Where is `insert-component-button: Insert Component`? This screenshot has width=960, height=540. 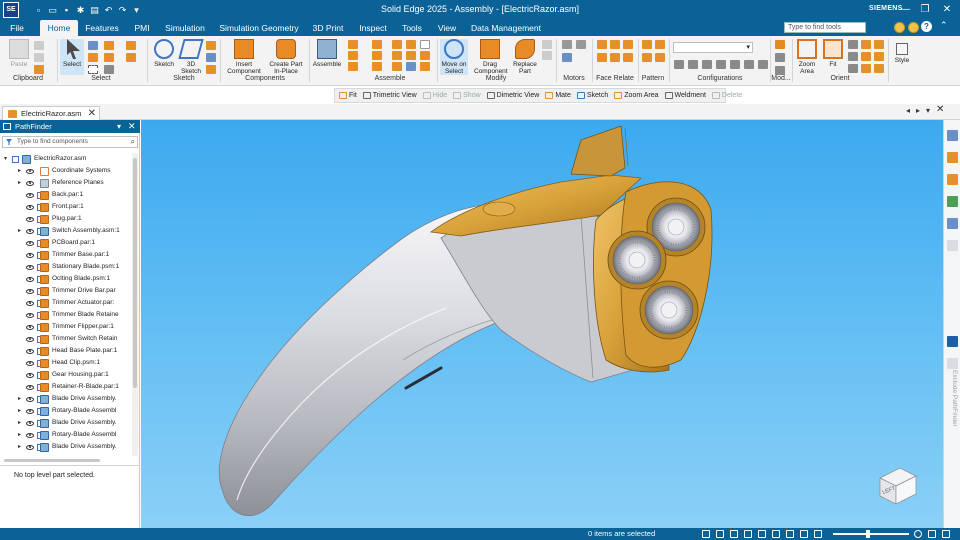 insert-component-button: Insert Component is located at coordinates (244, 57).